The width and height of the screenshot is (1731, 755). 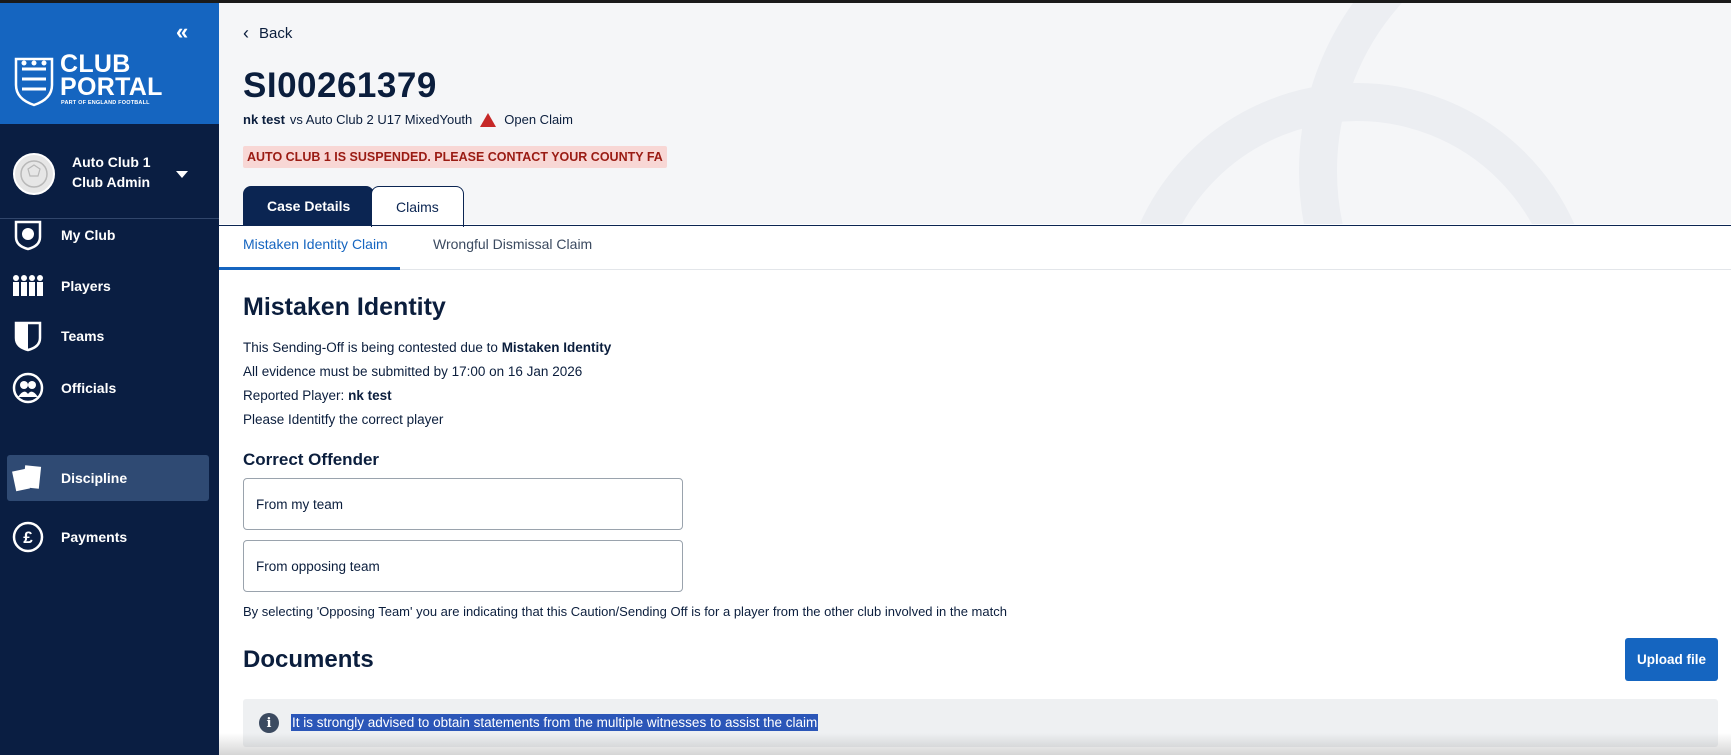 I want to click on option-from-my-team: From my team, so click(x=463, y=504).